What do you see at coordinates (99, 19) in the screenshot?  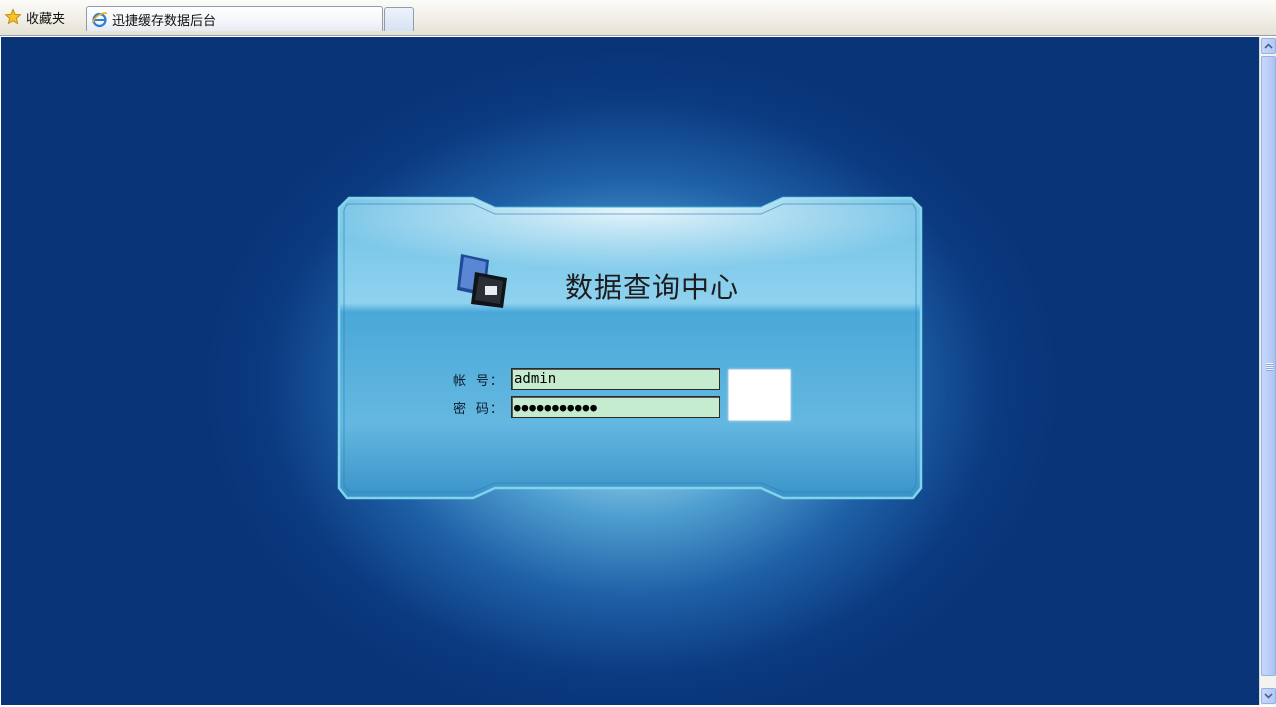 I see `ie-logo-icon` at bounding box center [99, 19].